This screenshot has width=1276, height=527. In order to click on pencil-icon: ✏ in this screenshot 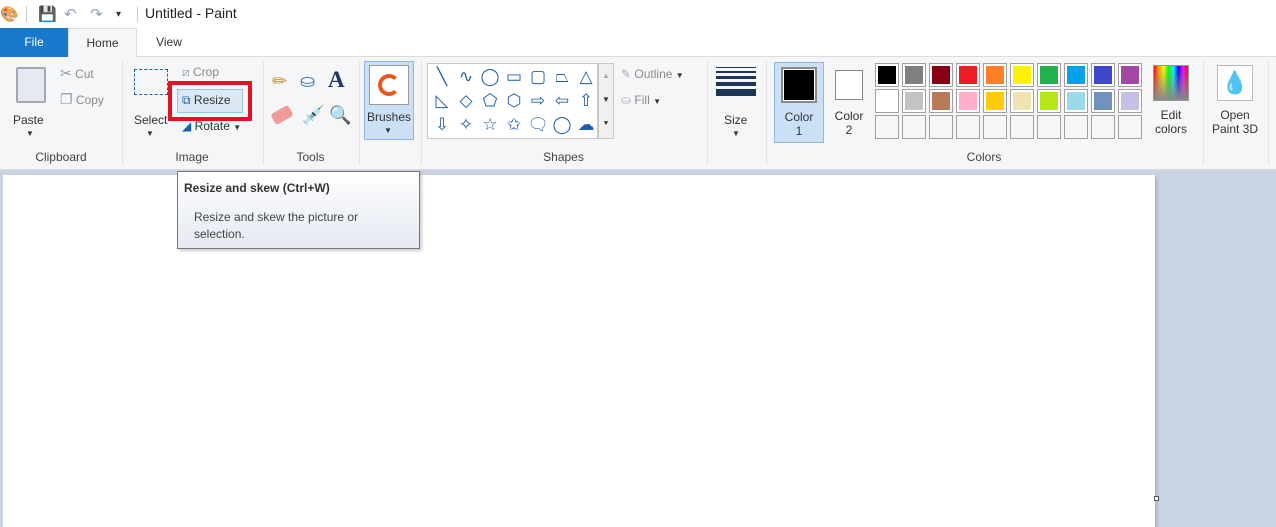, I will do `click(279, 81)`.